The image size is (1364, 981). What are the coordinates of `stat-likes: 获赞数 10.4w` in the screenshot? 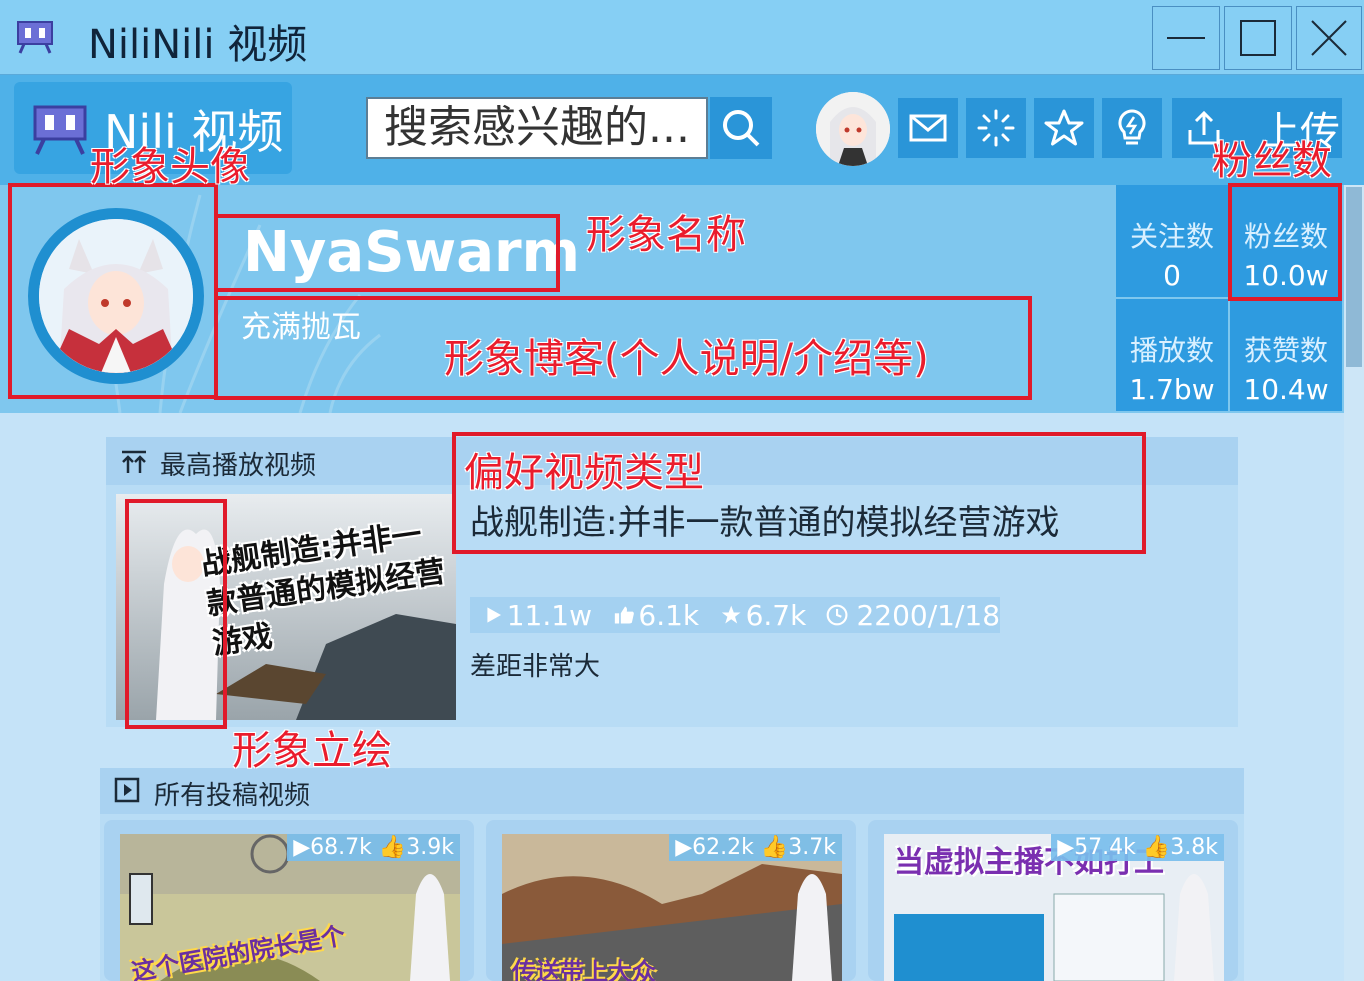 It's located at (1286, 355).